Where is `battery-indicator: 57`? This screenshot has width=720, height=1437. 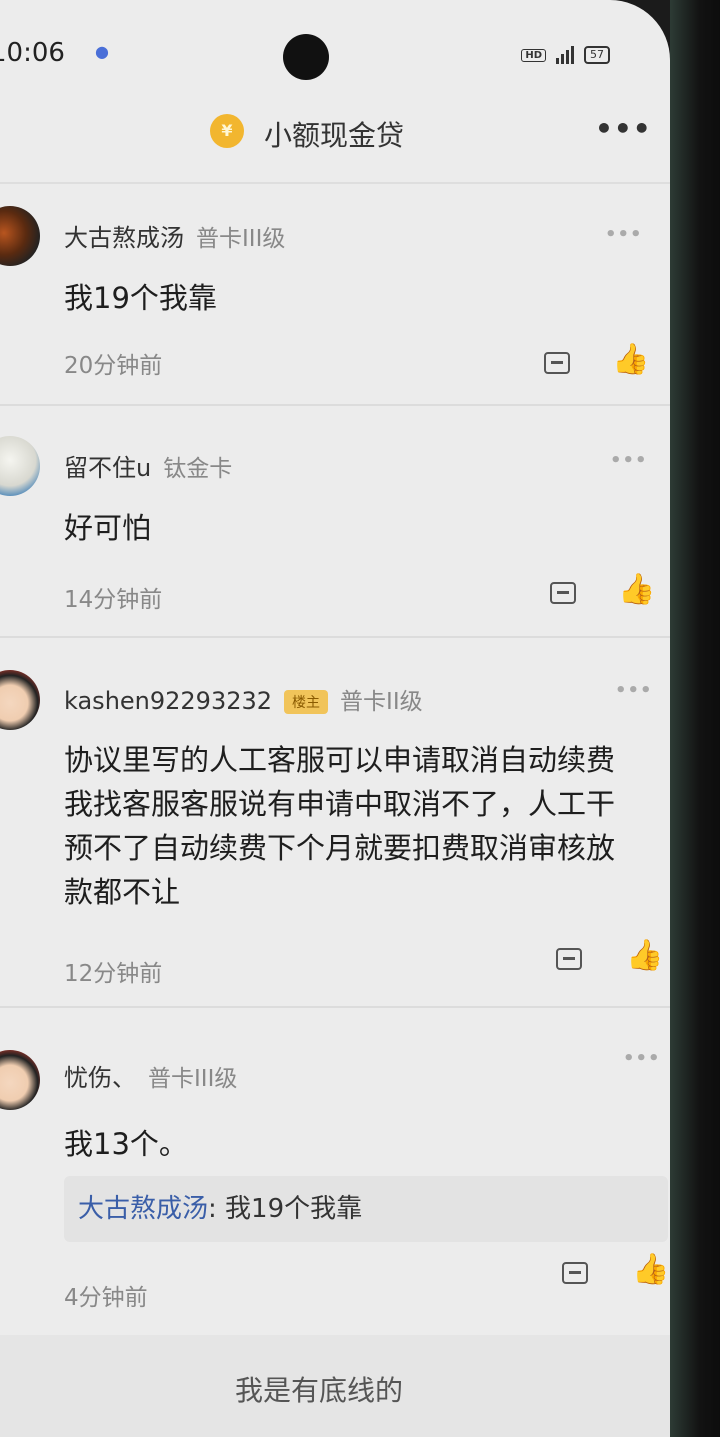 battery-indicator: 57 is located at coordinates (597, 55).